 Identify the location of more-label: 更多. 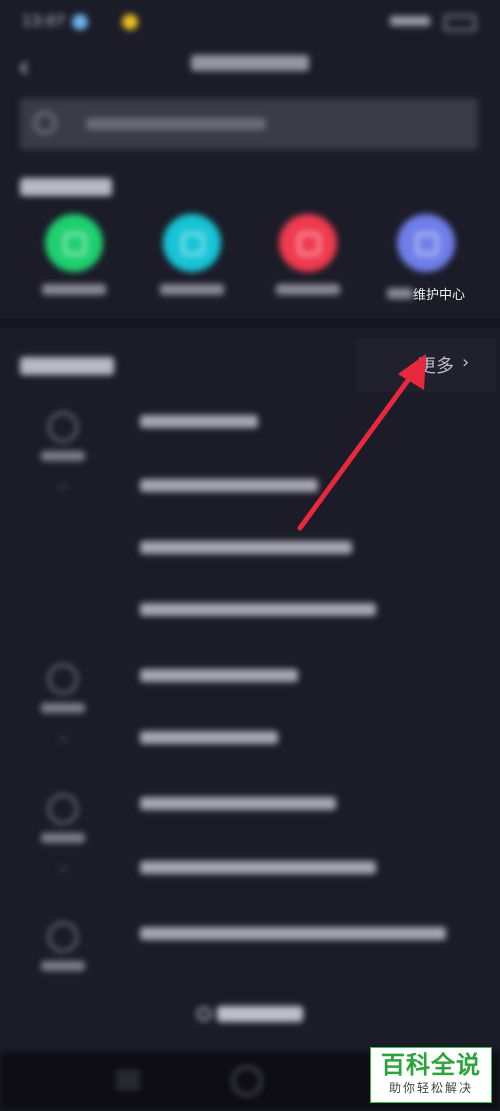
(436, 366).